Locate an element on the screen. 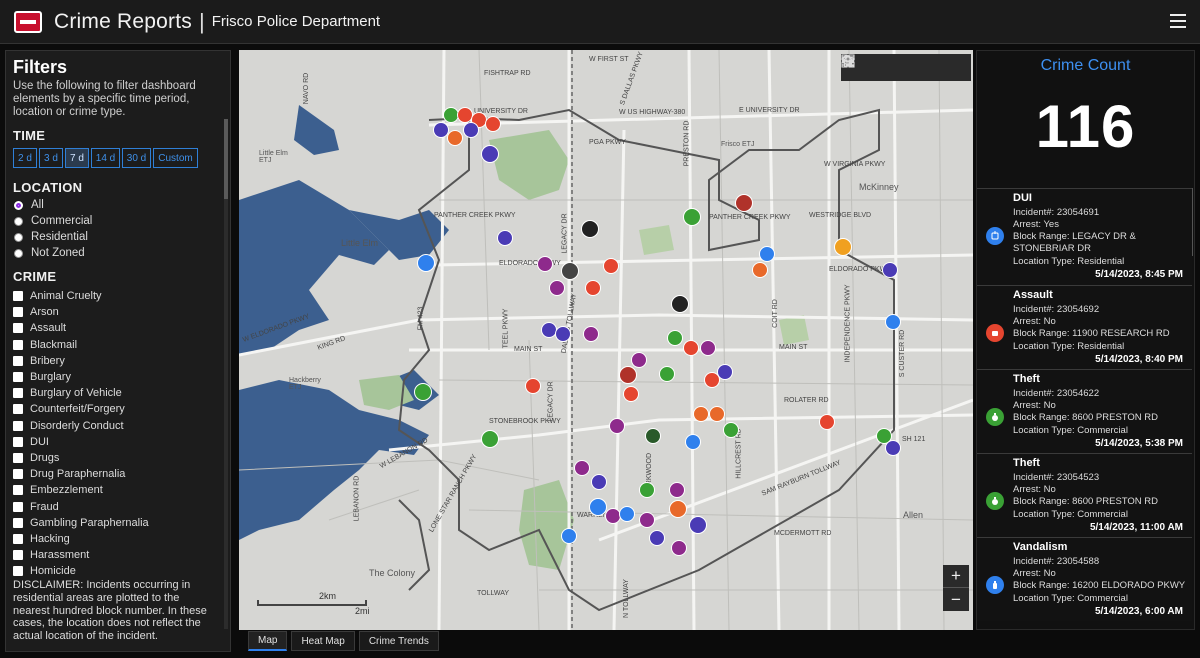 The height and width of the screenshot is (658, 1200). layers-icon is located at coordinates (890, 66).